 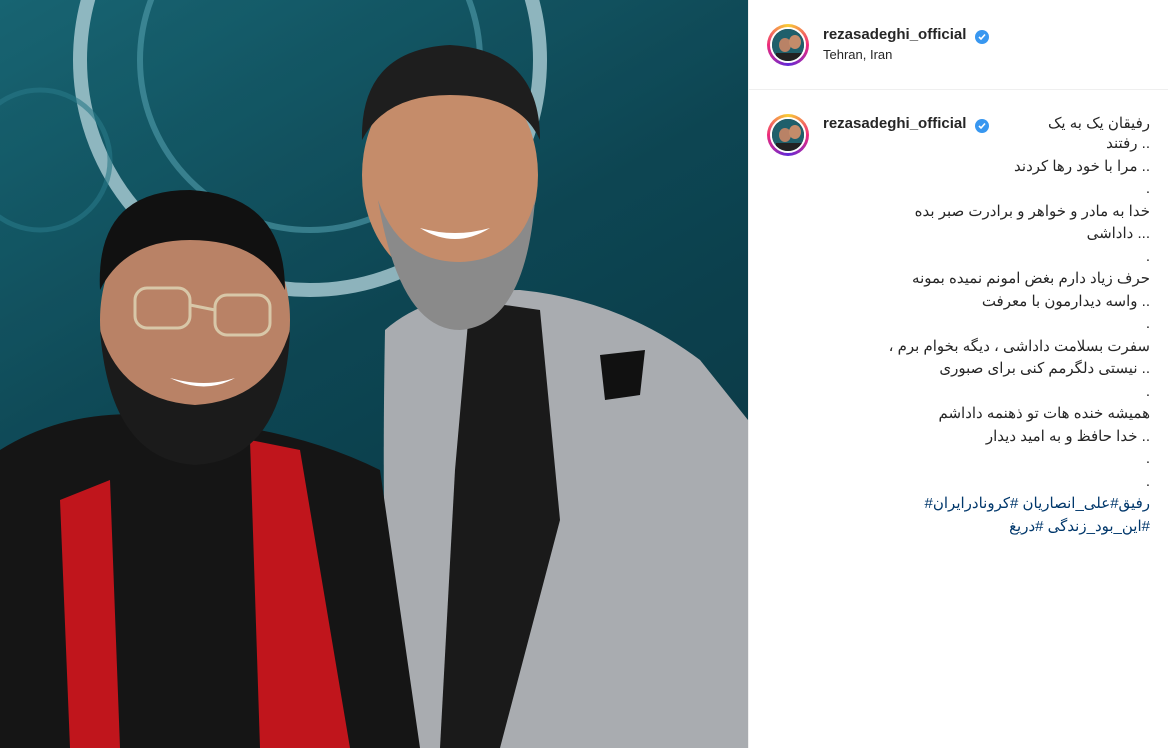 What do you see at coordinates (894, 123) in the screenshot?
I see `caption-username-link: rezasadeghi_official` at bounding box center [894, 123].